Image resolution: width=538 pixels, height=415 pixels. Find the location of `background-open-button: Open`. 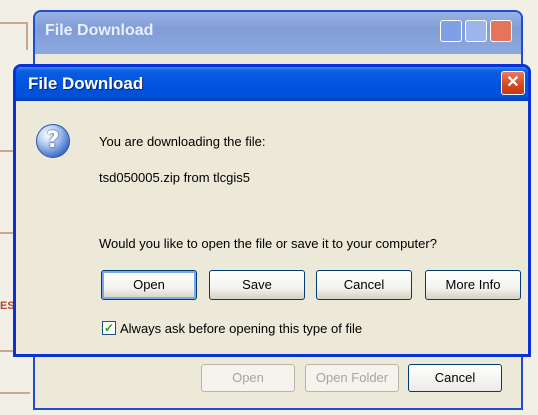

background-open-button: Open is located at coordinates (248, 378).